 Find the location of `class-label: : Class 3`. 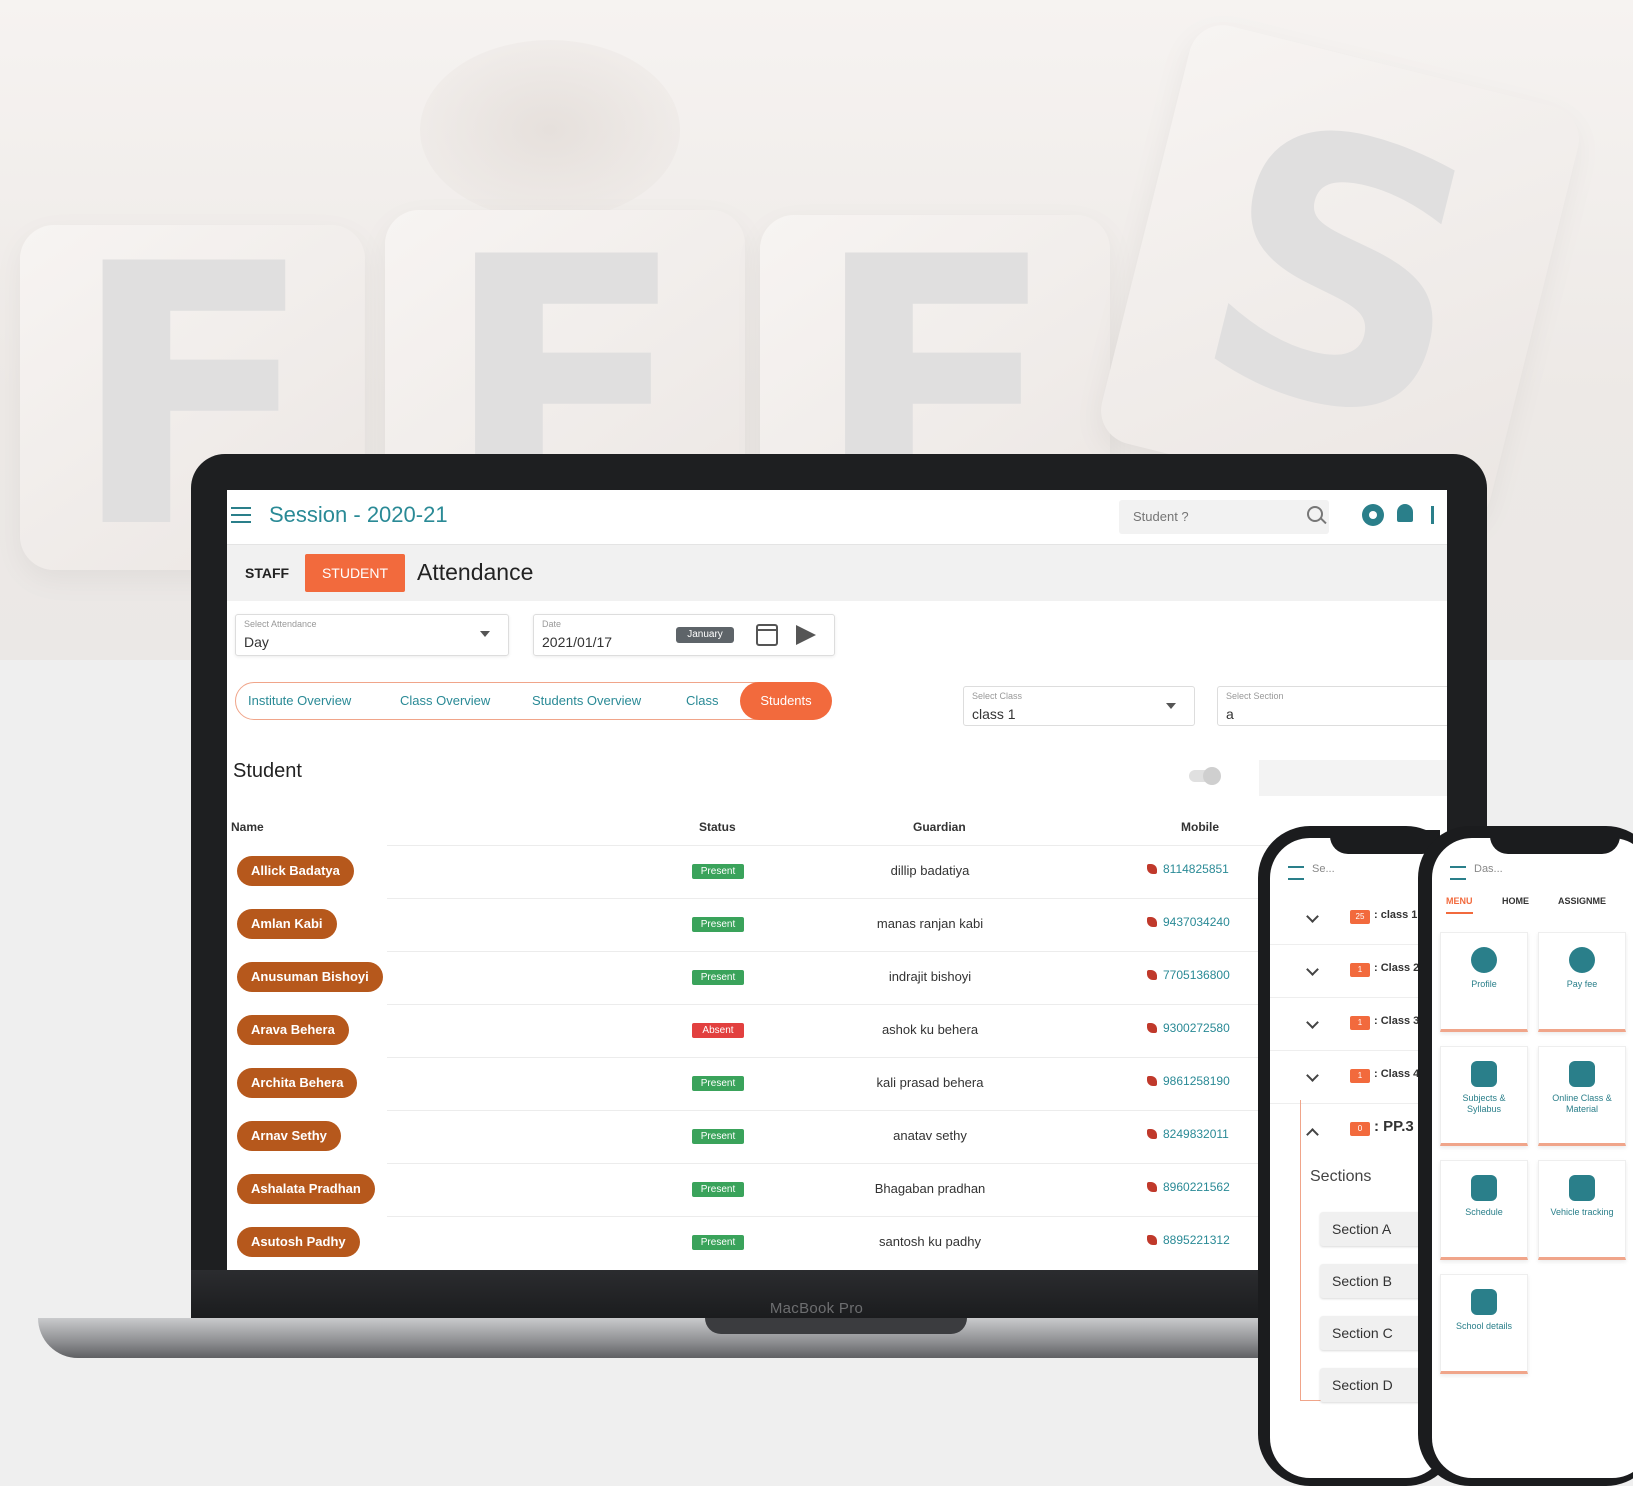

class-label: : Class 3 is located at coordinates (1397, 1021).